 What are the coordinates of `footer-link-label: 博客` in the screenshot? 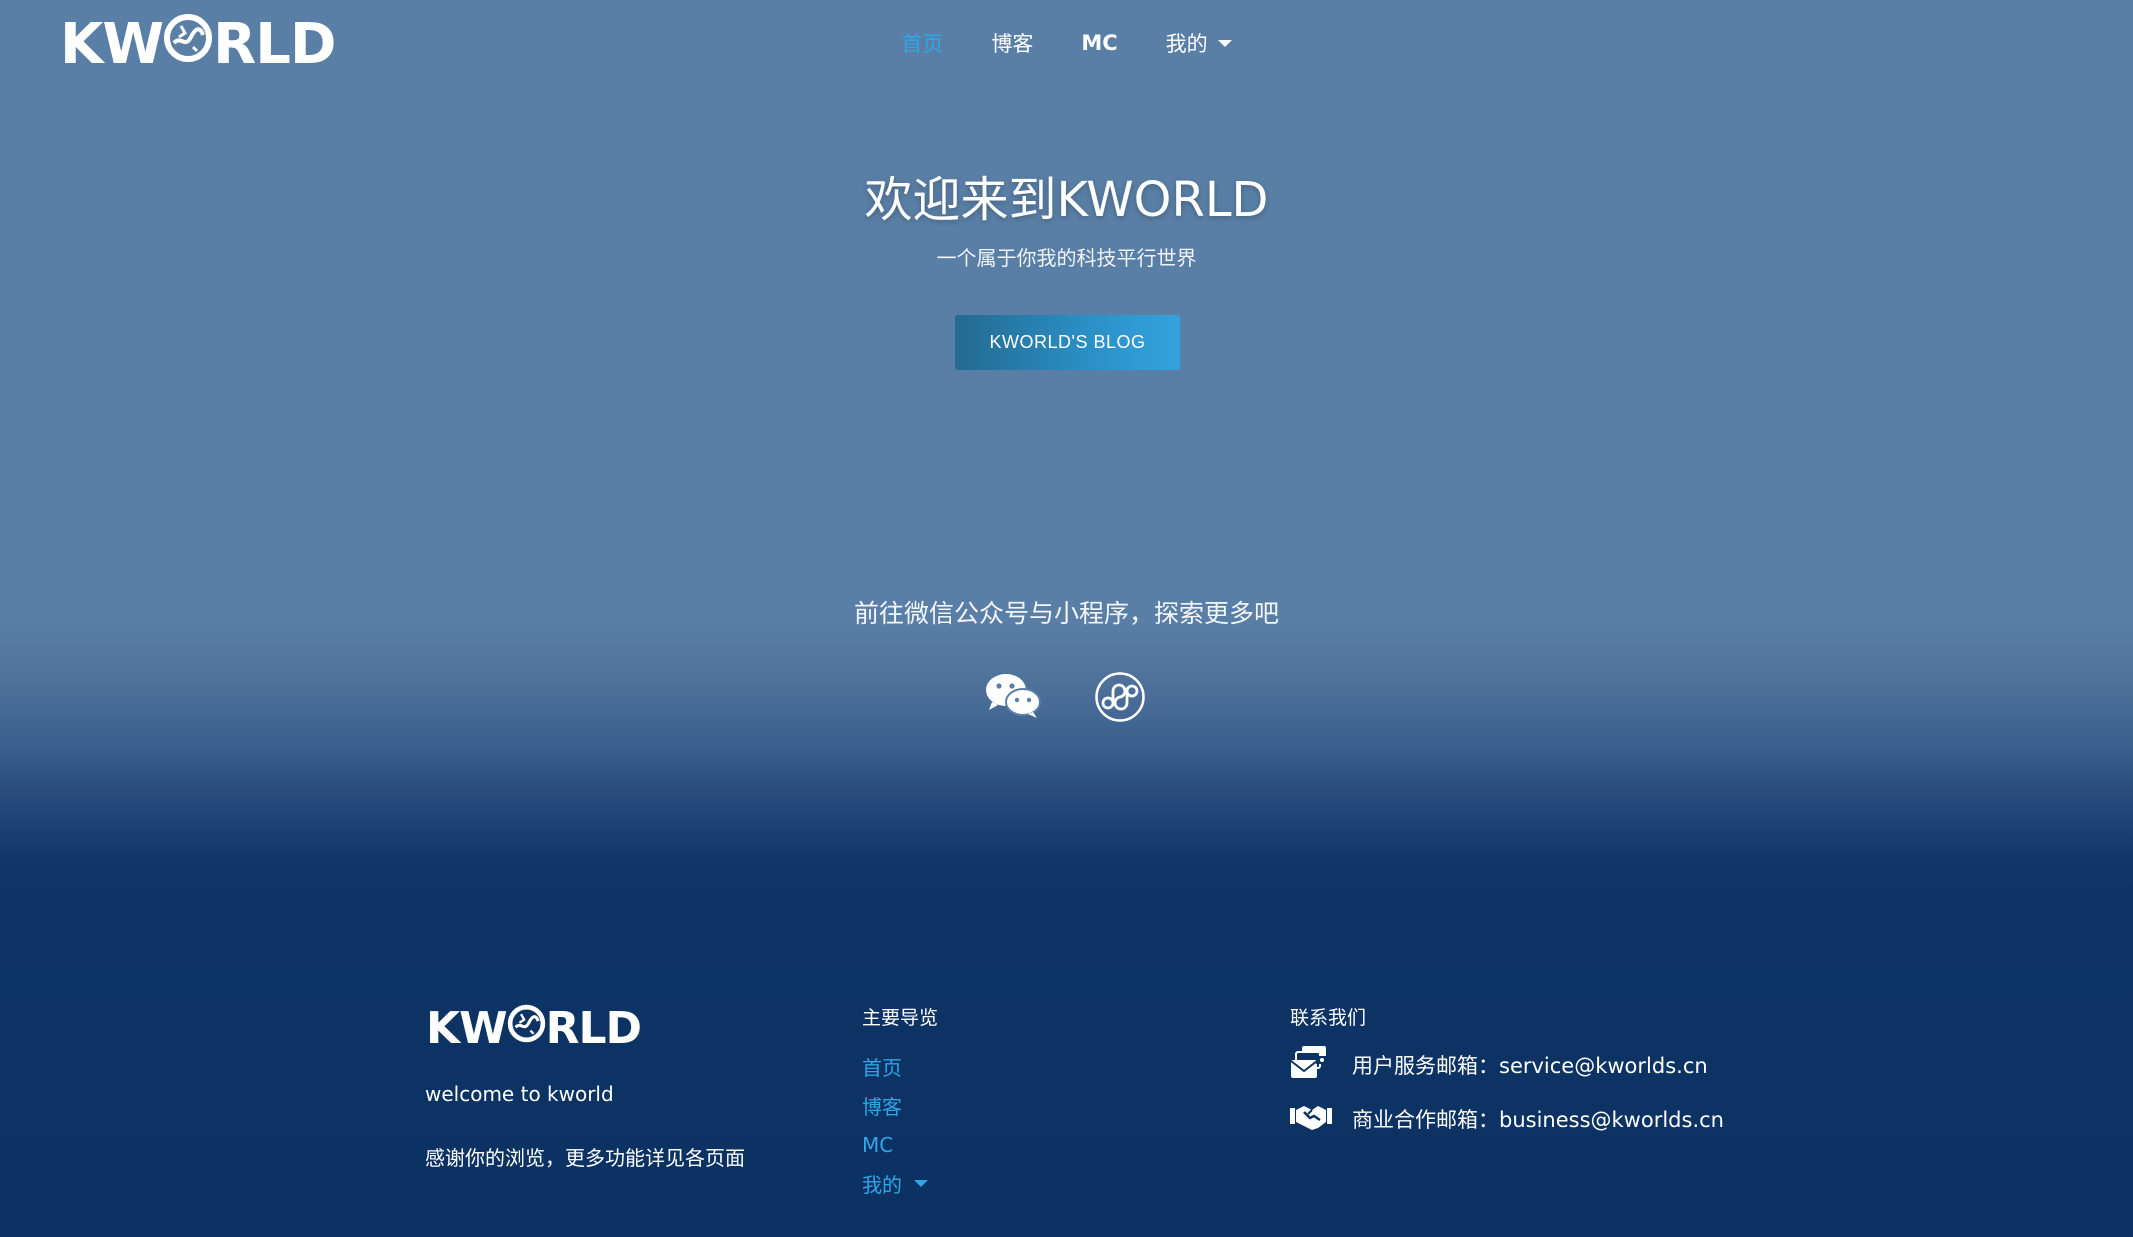 It's located at (882, 1107).